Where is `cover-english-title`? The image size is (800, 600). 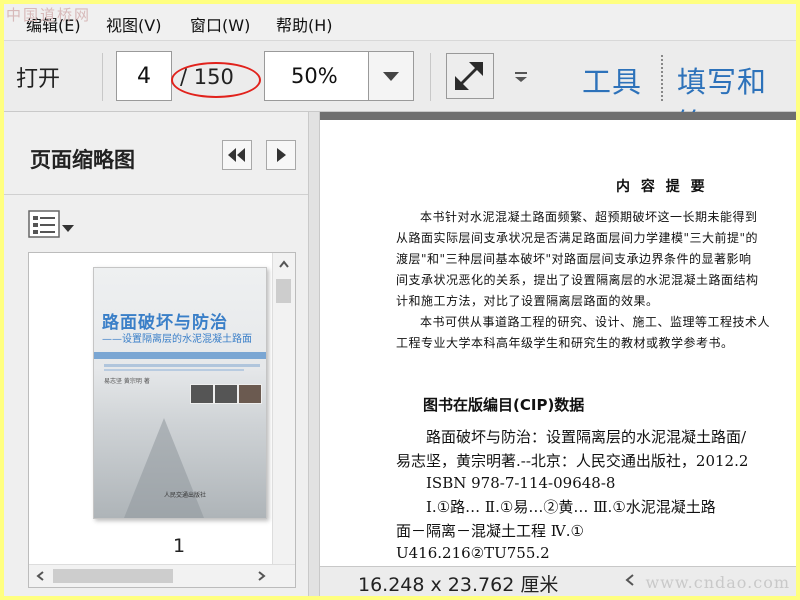 cover-english-title is located at coordinates (182, 365).